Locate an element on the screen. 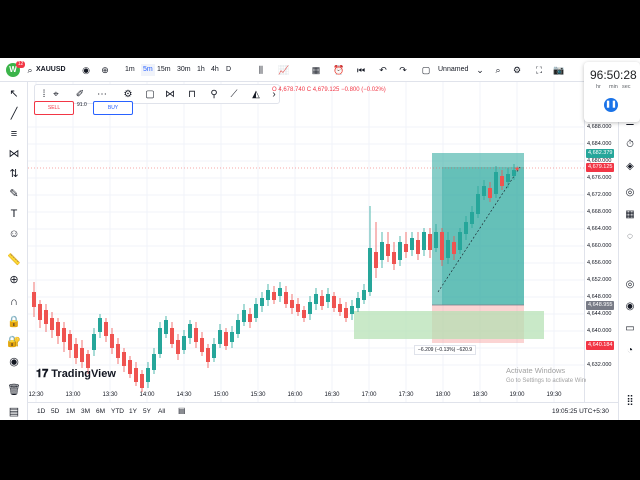 The width and height of the screenshot is (640, 480). search-icon: ⌕ is located at coordinates (498, 70).